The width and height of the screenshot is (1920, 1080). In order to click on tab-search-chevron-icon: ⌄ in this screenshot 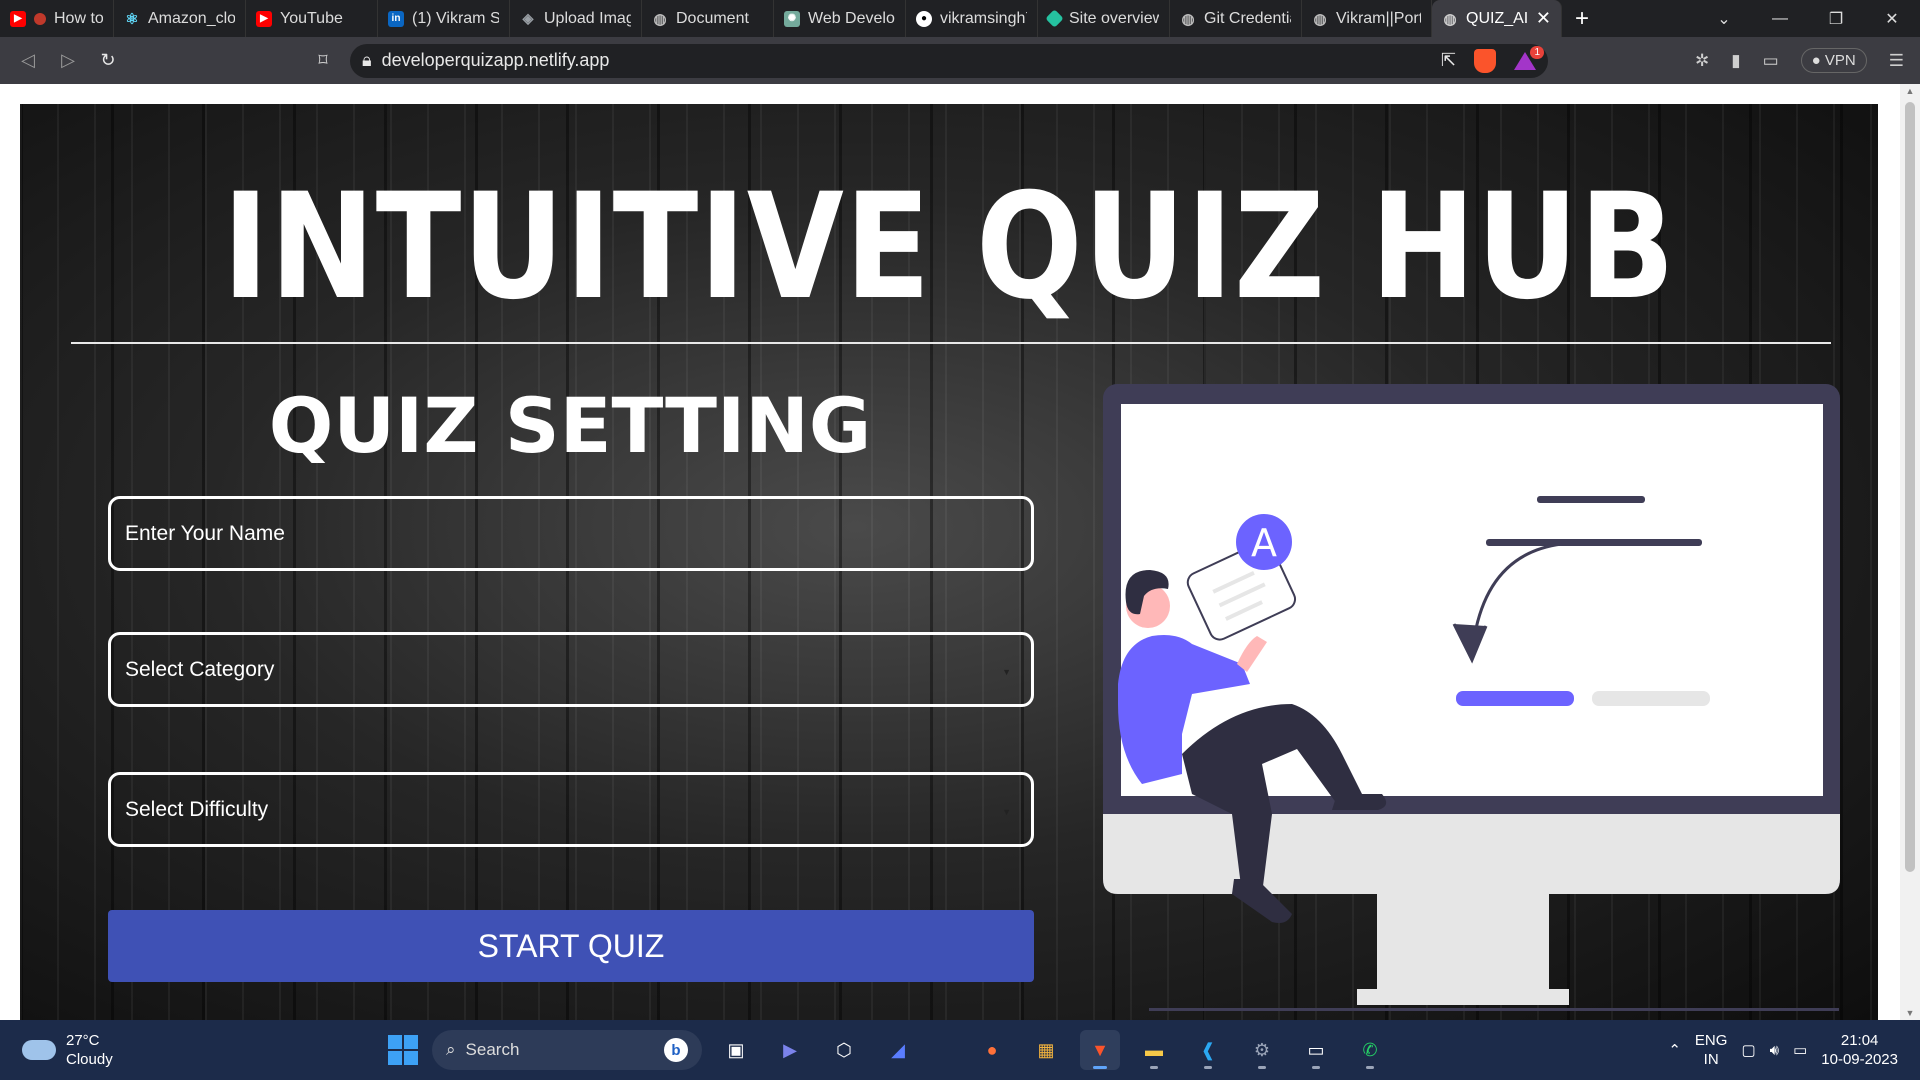, I will do `click(1724, 18)`.